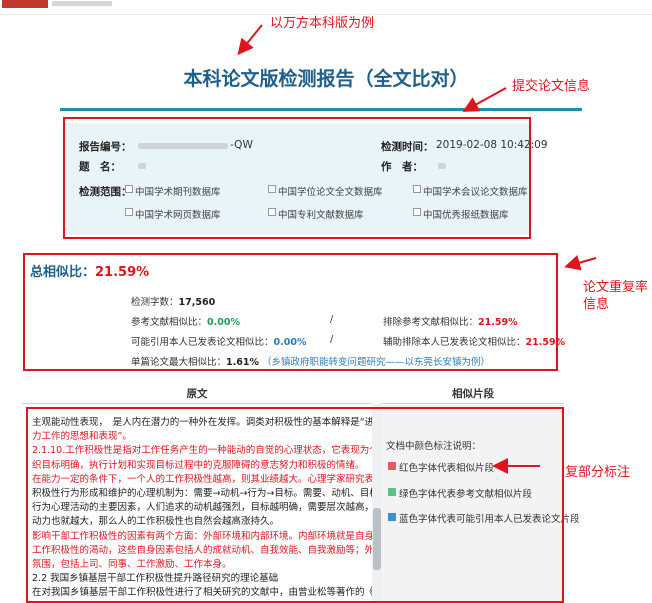  I want to click on arrow-submit-info, so click(484, 99).